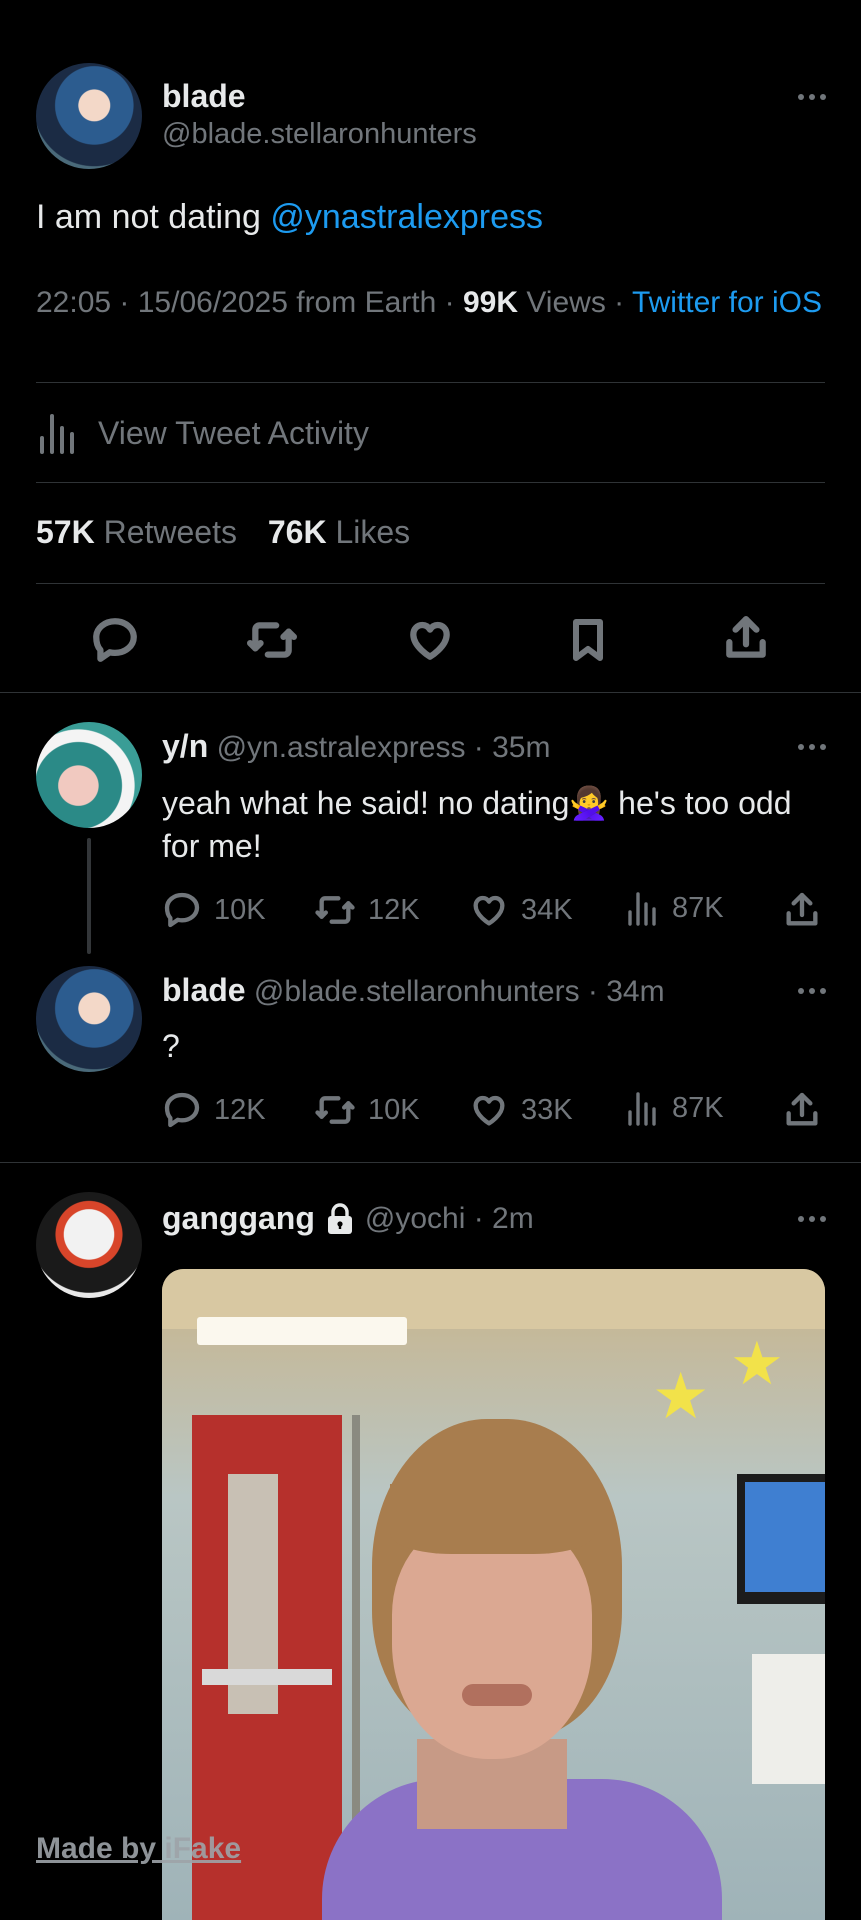  Describe the element at coordinates (165, 532) in the screenshot. I see `retweets-label: Retweets` at that location.